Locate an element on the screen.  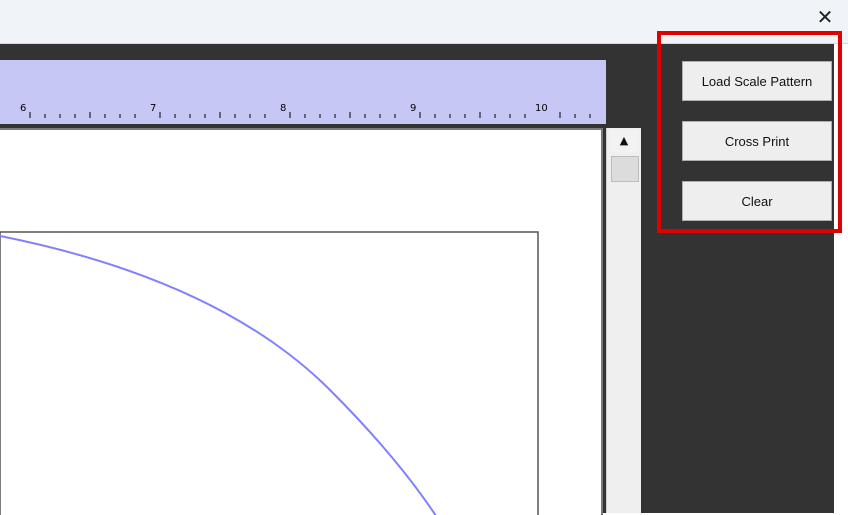
vertical-scrollbar: ▲ is located at coordinates (623, 320).